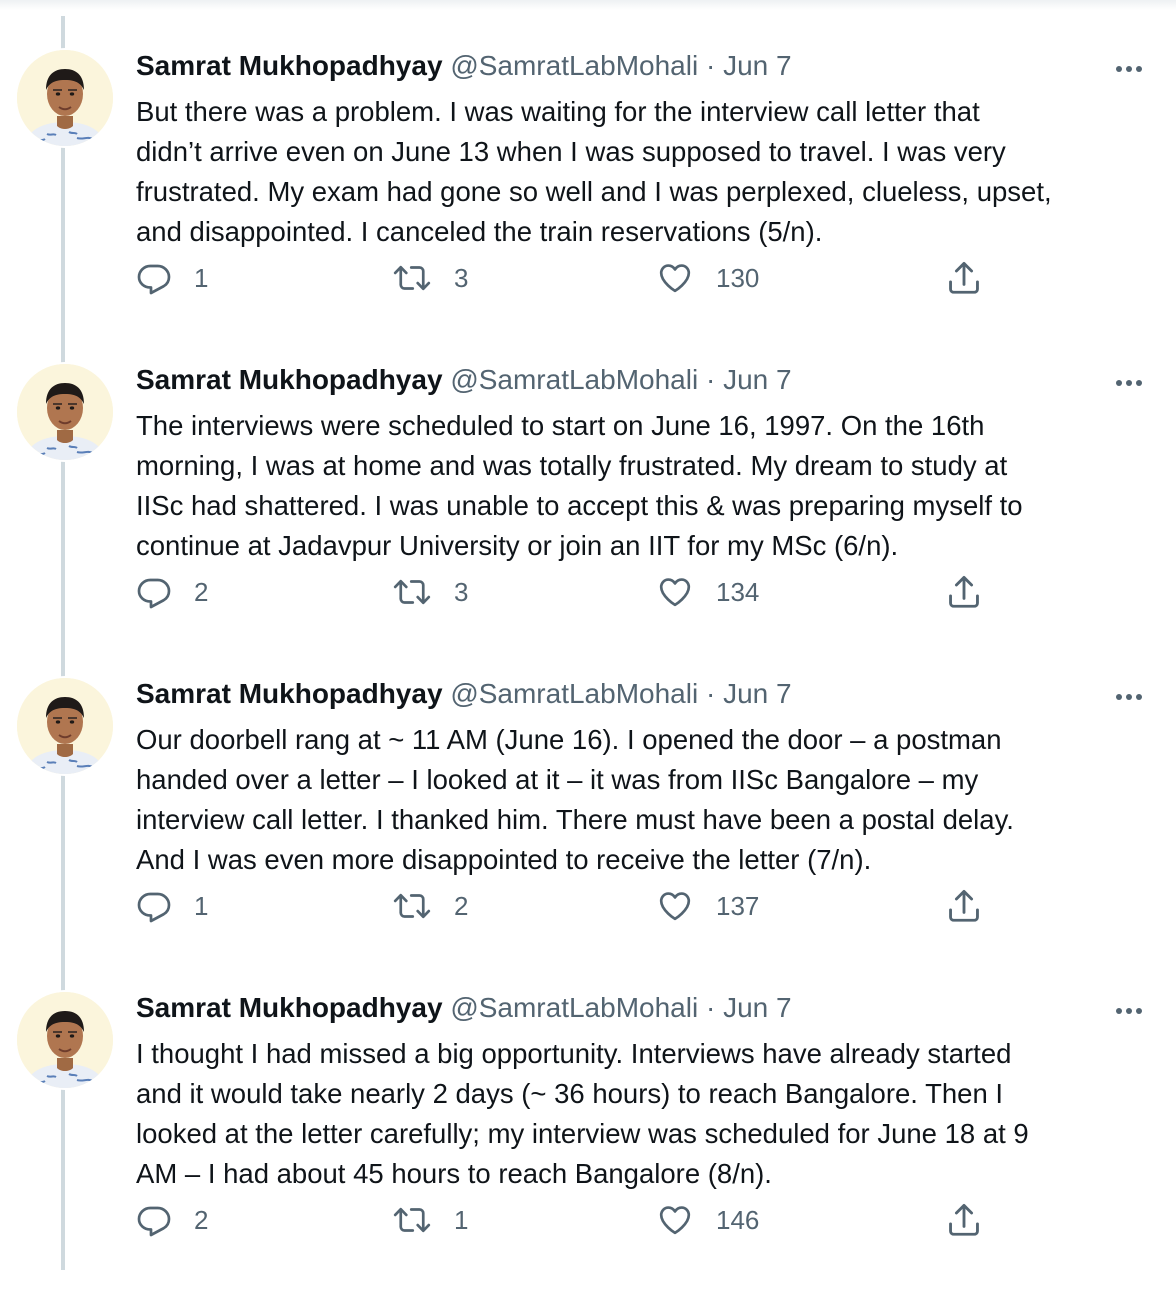  I want to click on tweet-actions: 2 1 146, so click(588, 1220).